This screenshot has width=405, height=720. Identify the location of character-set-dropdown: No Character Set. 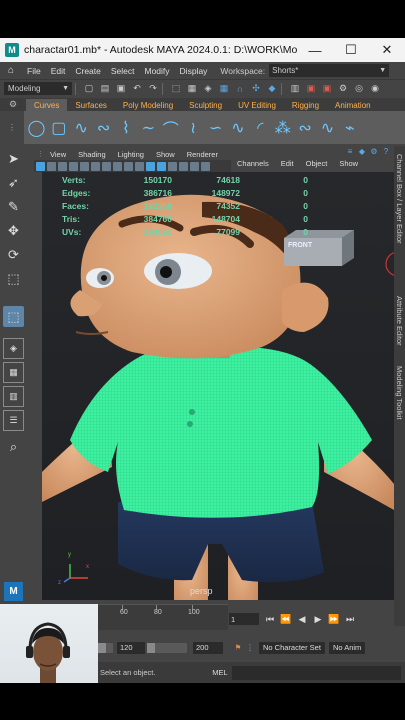
(292, 647).